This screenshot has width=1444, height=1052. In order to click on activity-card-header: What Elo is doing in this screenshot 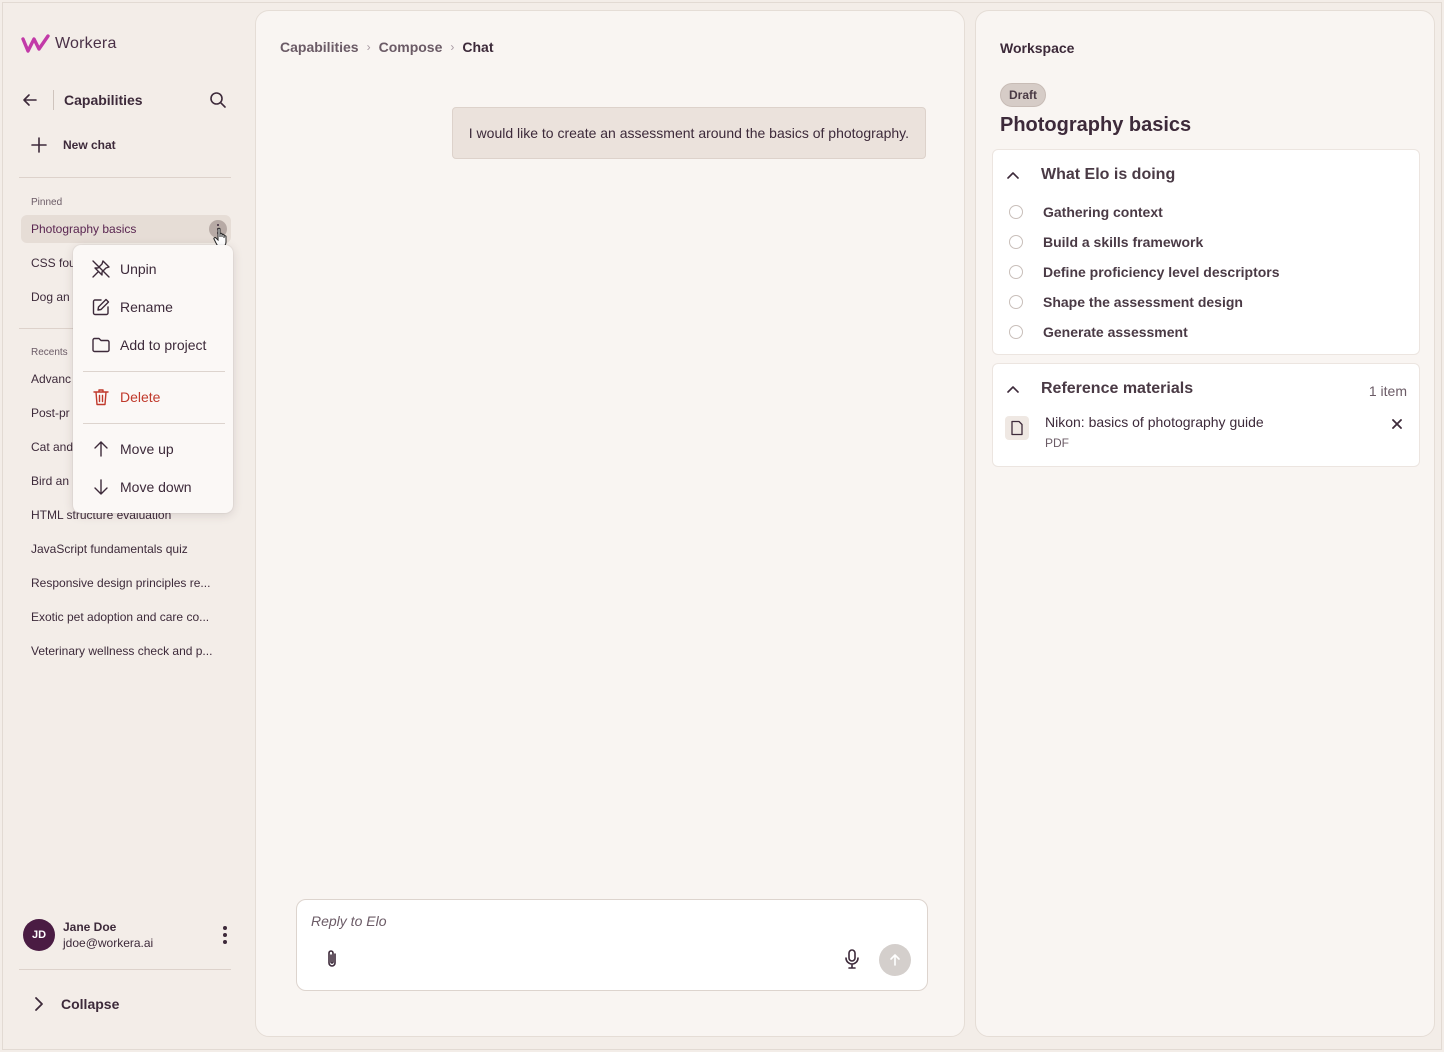, I will do `click(1090, 175)`.